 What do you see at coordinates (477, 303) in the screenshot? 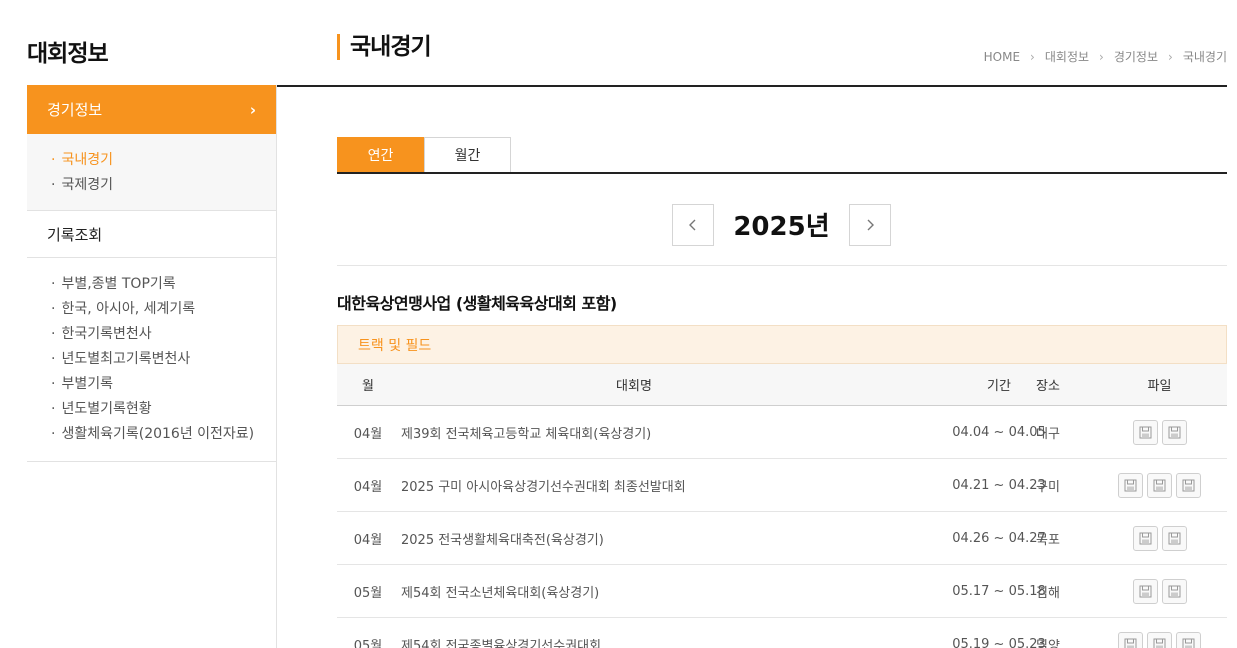
I see `section-title: 대한육상연맹사업 (생활체육육상대회 포함)` at bounding box center [477, 303].